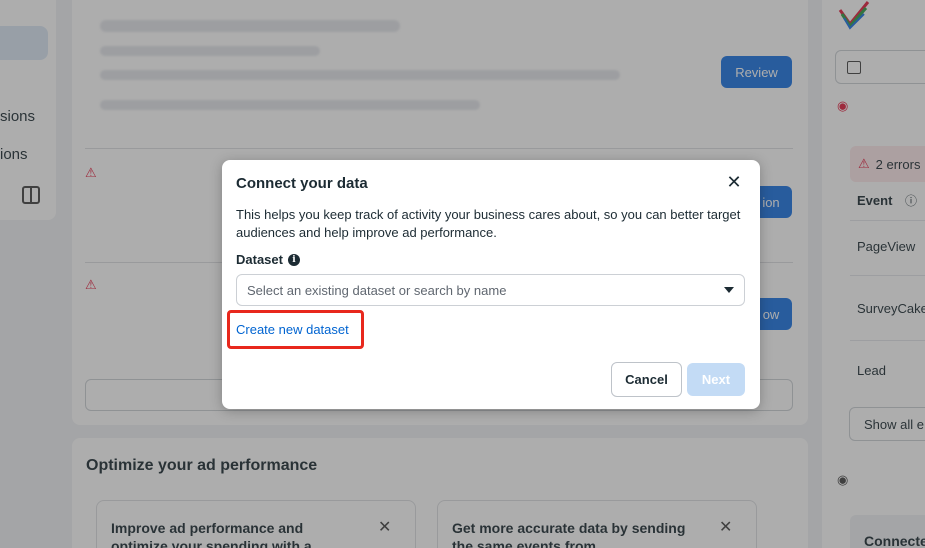 Image resolution: width=925 pixels, height=548 pixels. What do you see at coordinates (259, 259) in the screenshot?
I see `dataset-label: Dataset` at bounding box center [259, 259].